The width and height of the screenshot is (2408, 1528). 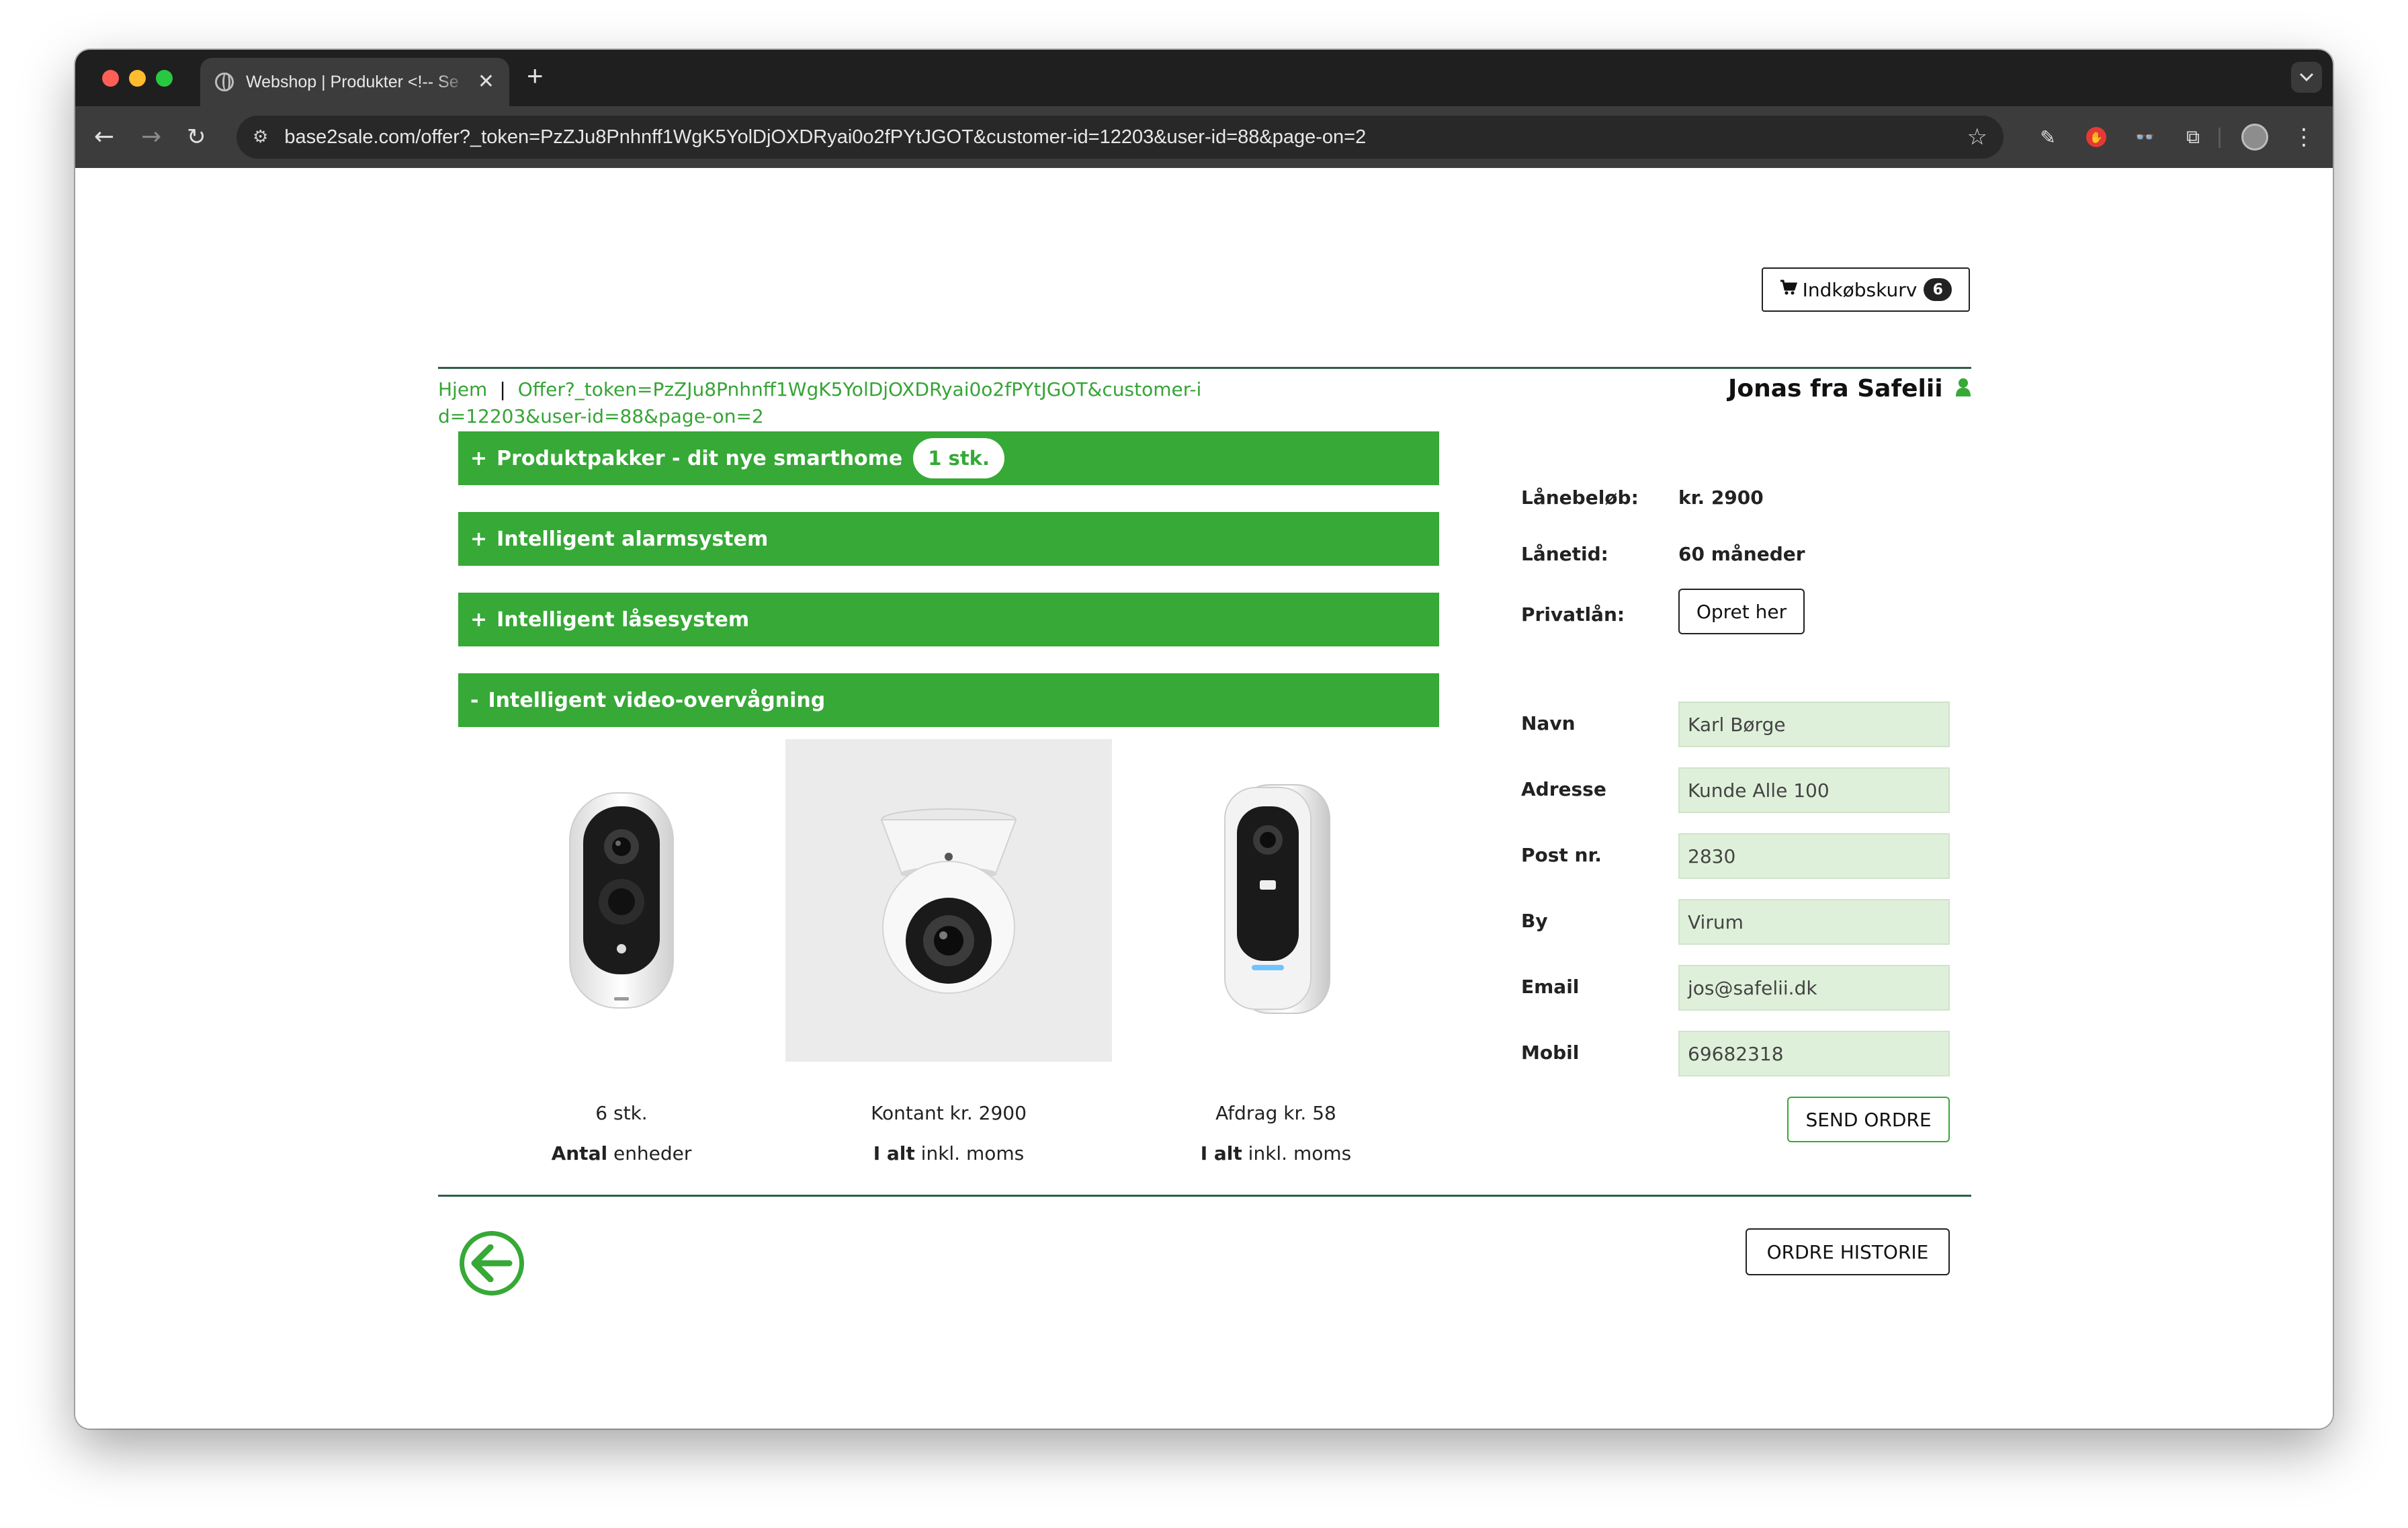 What do you see at coordinates (535, 76) in the screenshot?
I see `new-tab-button: +` at bounding box center [535, 76].